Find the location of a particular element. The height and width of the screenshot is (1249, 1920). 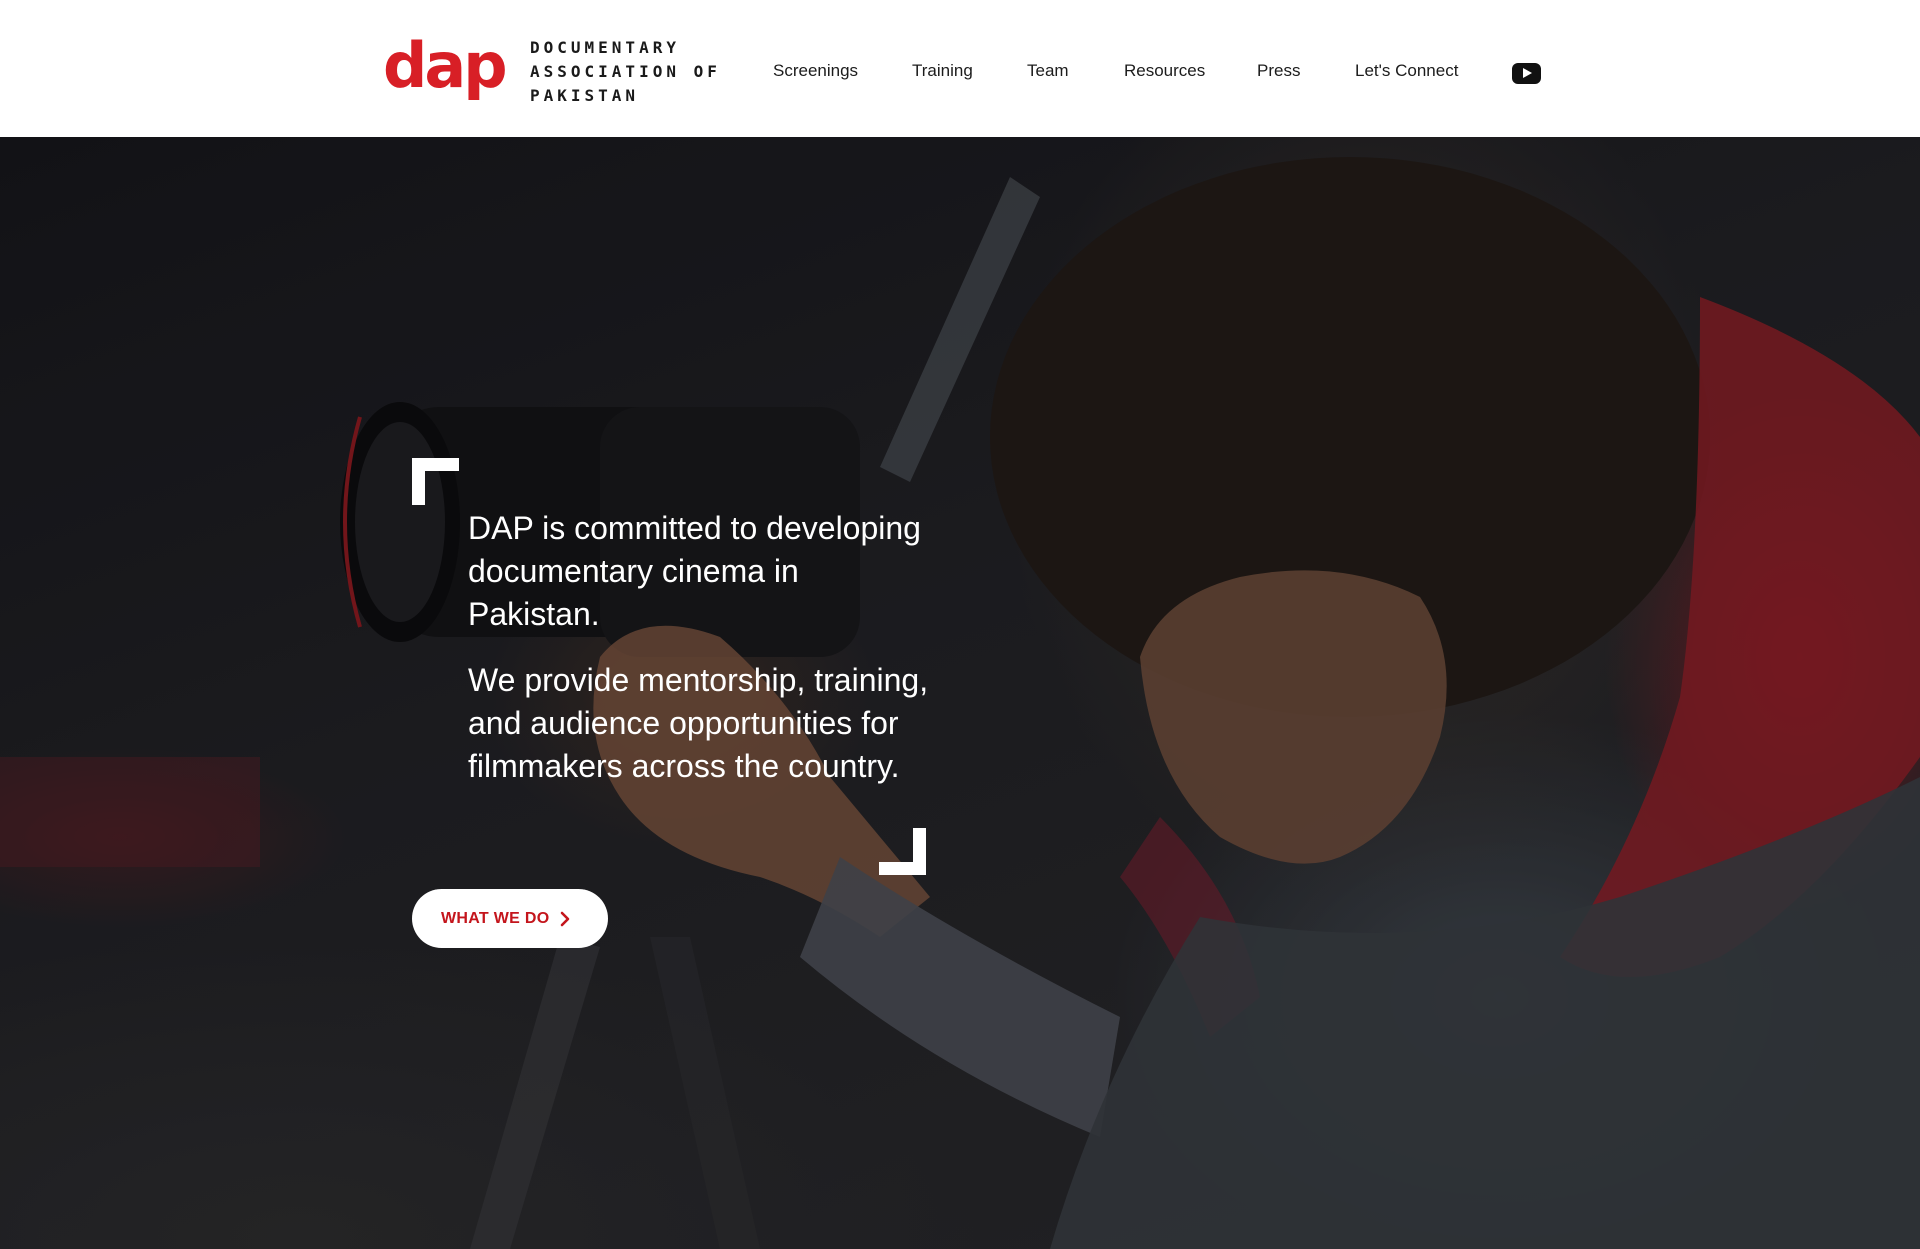

quote-bracket-bottom-right-icon is located at coordinates (902, 851).